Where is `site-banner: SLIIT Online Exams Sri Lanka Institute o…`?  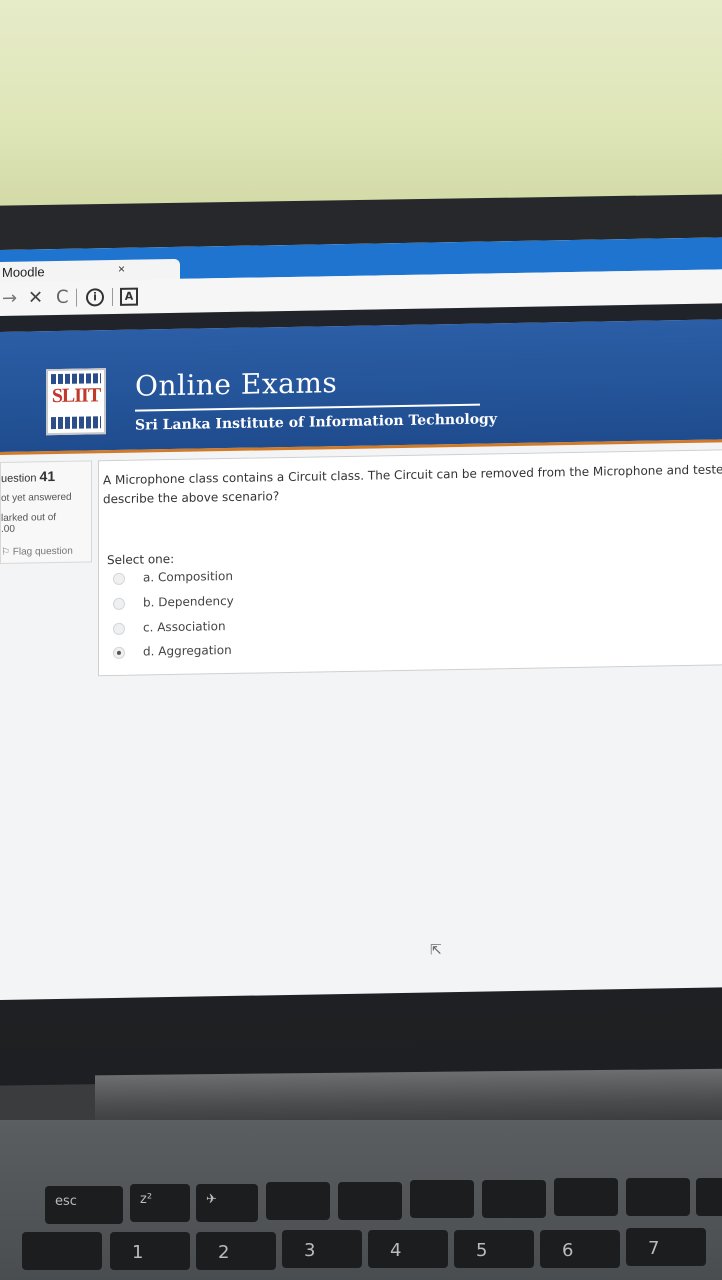
site-banner: SLIIT Online Exams Sri Lanka Institute o… is located at coordinates (361, 387).